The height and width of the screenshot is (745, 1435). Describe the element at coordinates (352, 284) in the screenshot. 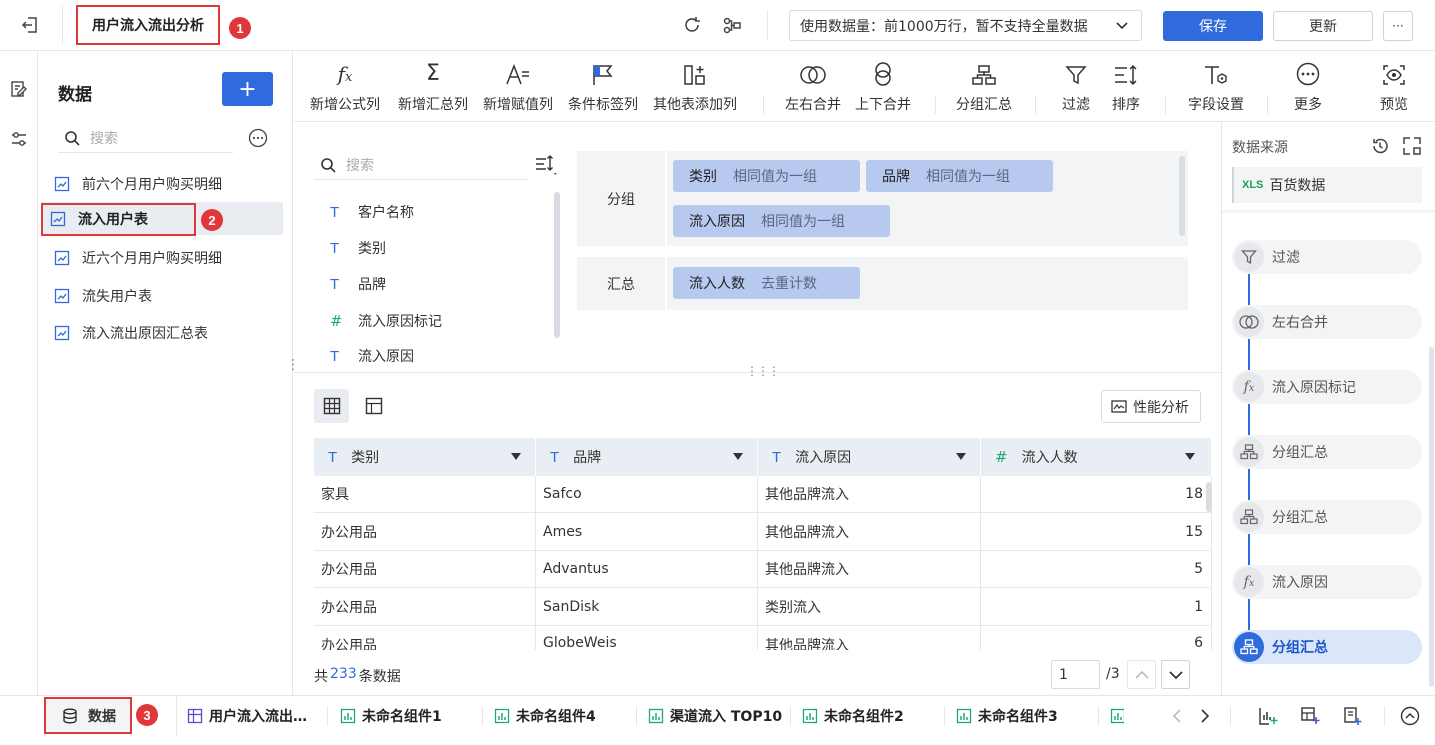

I see `field-item: T 品牌` at that location.